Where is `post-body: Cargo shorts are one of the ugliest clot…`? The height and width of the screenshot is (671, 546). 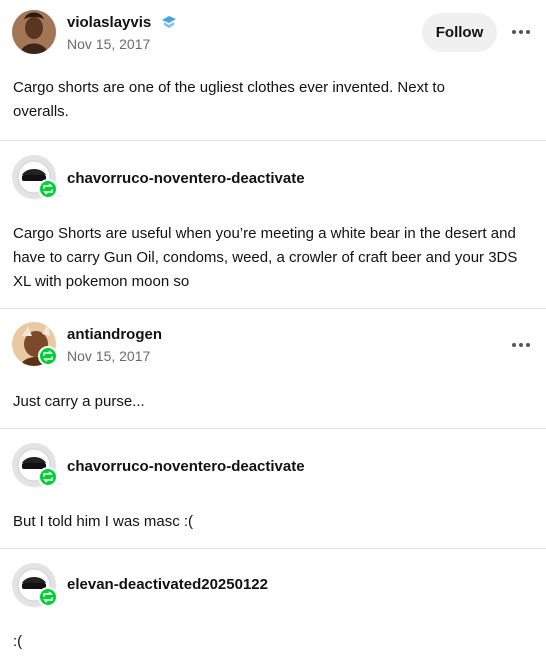 post-body: Cargo shorts are one of the ugliest clot… is located at coordinates (229, 99).